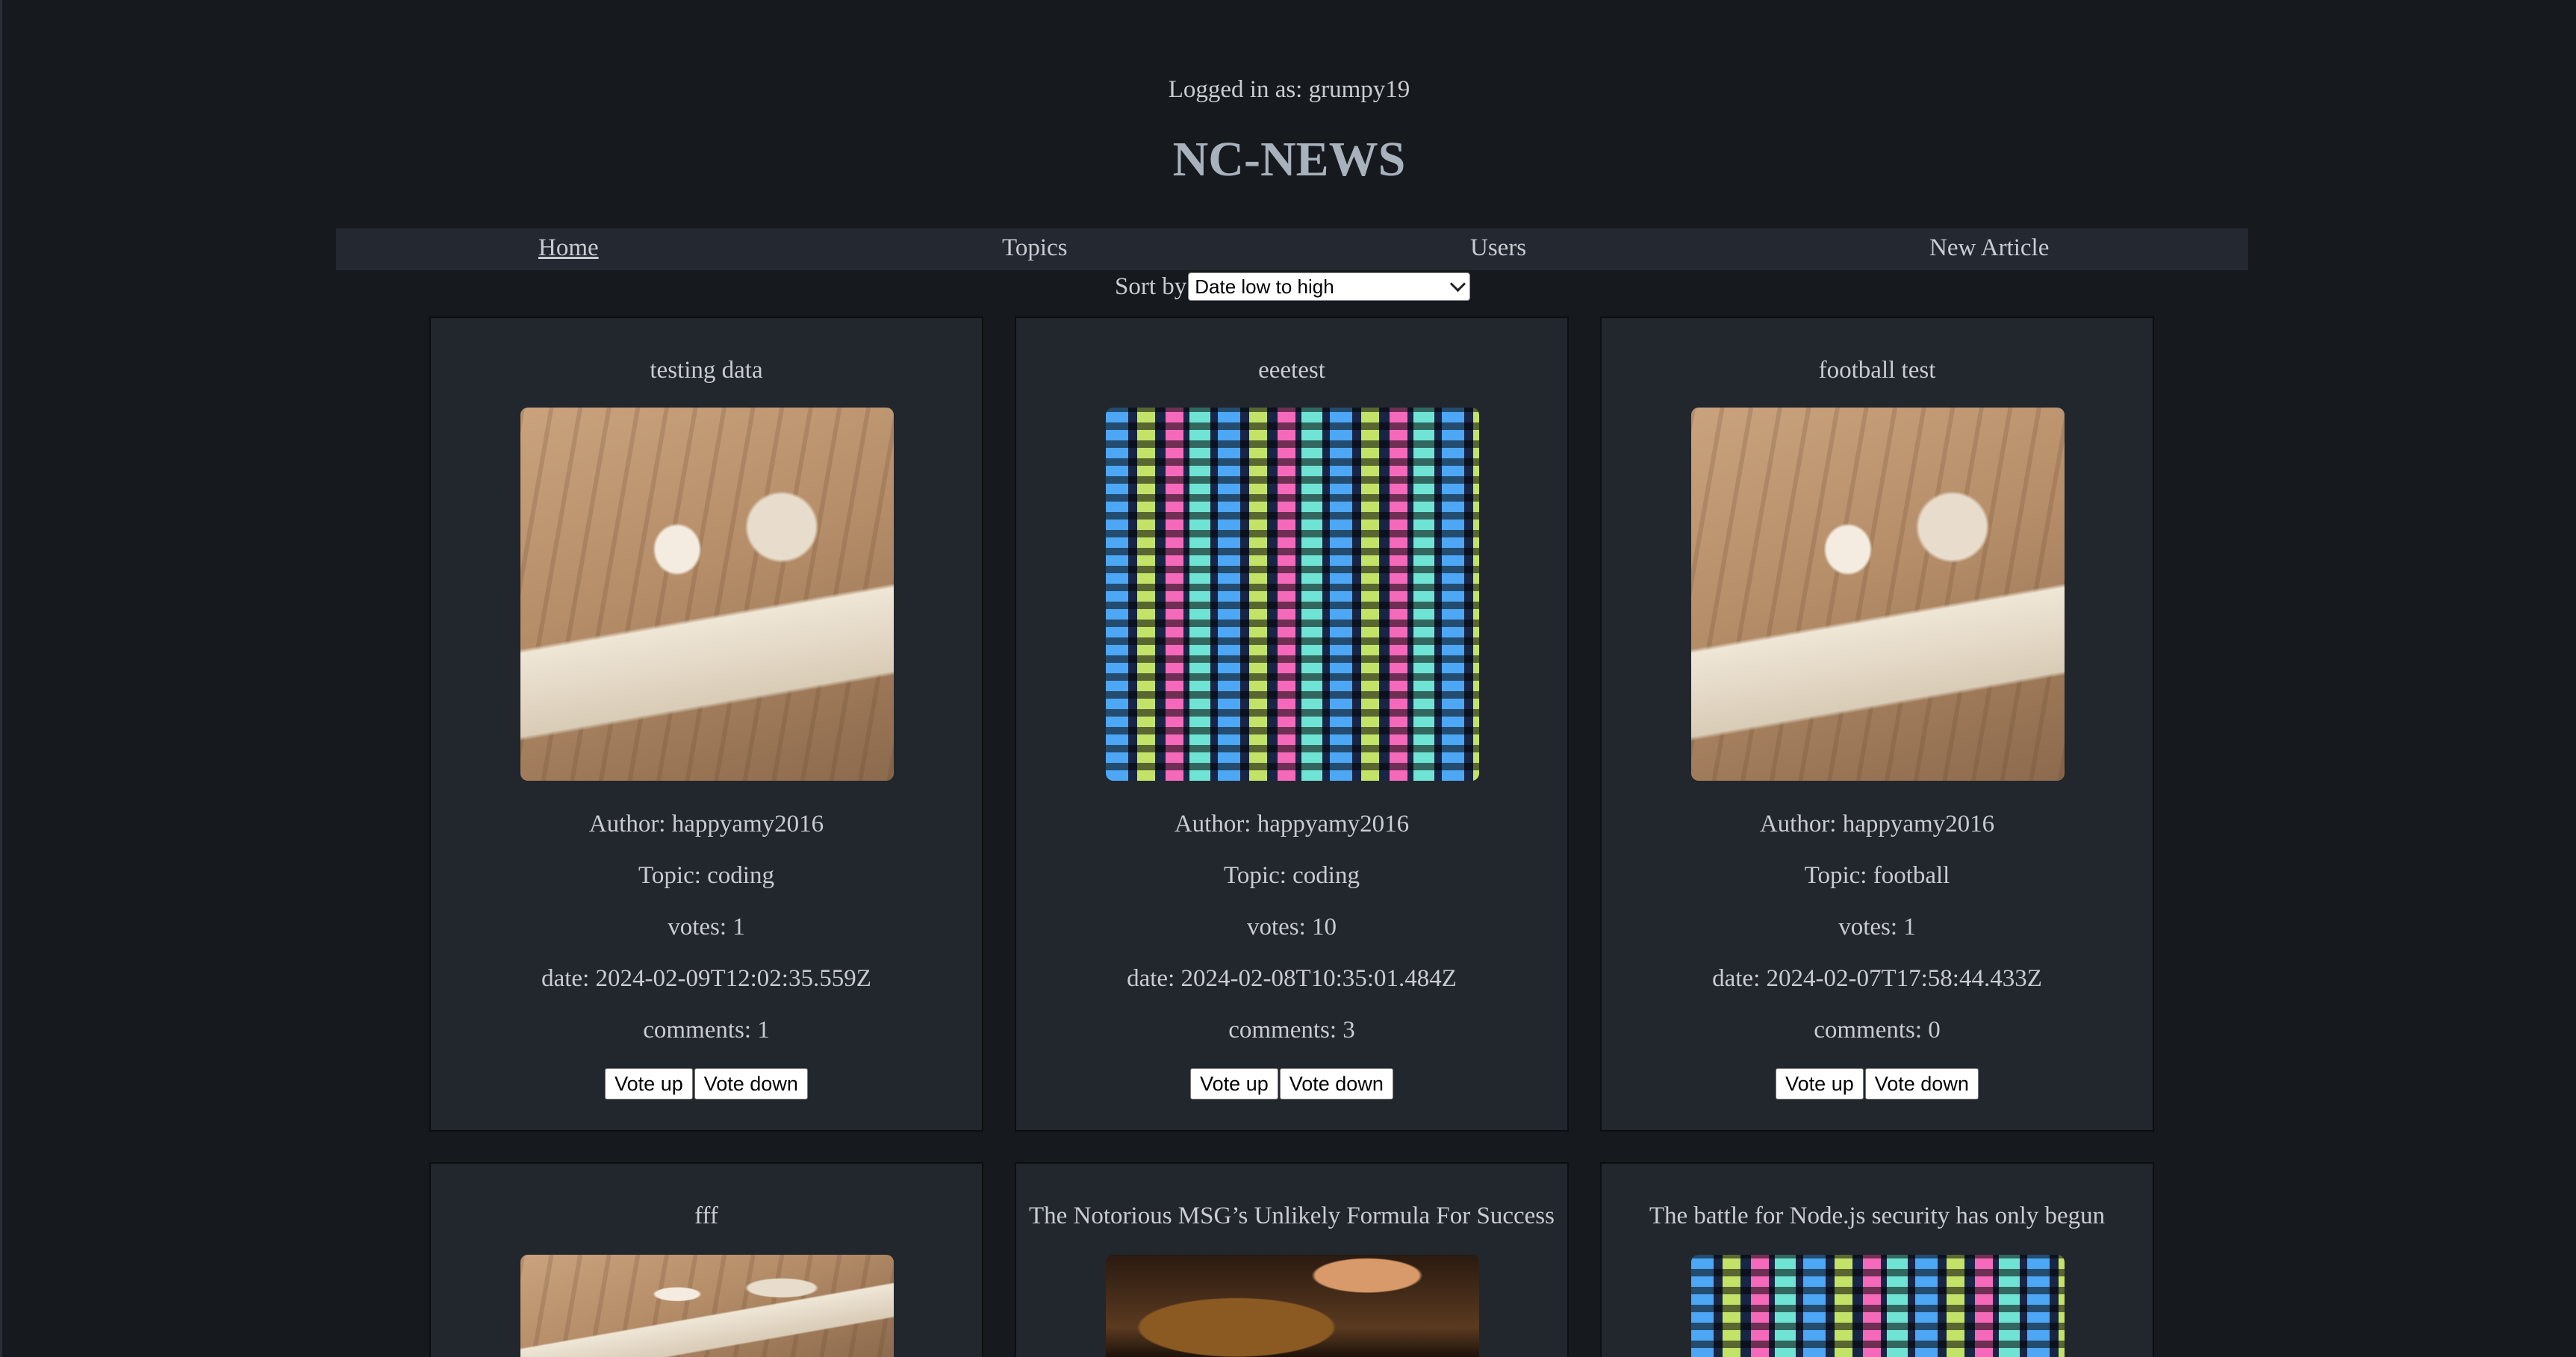 The width and height of the screenshot is (2576, 1357). Describe the element at coordinates (1289, 160) in the screenshot. I see `site-title: NC-NEWS` at that location.